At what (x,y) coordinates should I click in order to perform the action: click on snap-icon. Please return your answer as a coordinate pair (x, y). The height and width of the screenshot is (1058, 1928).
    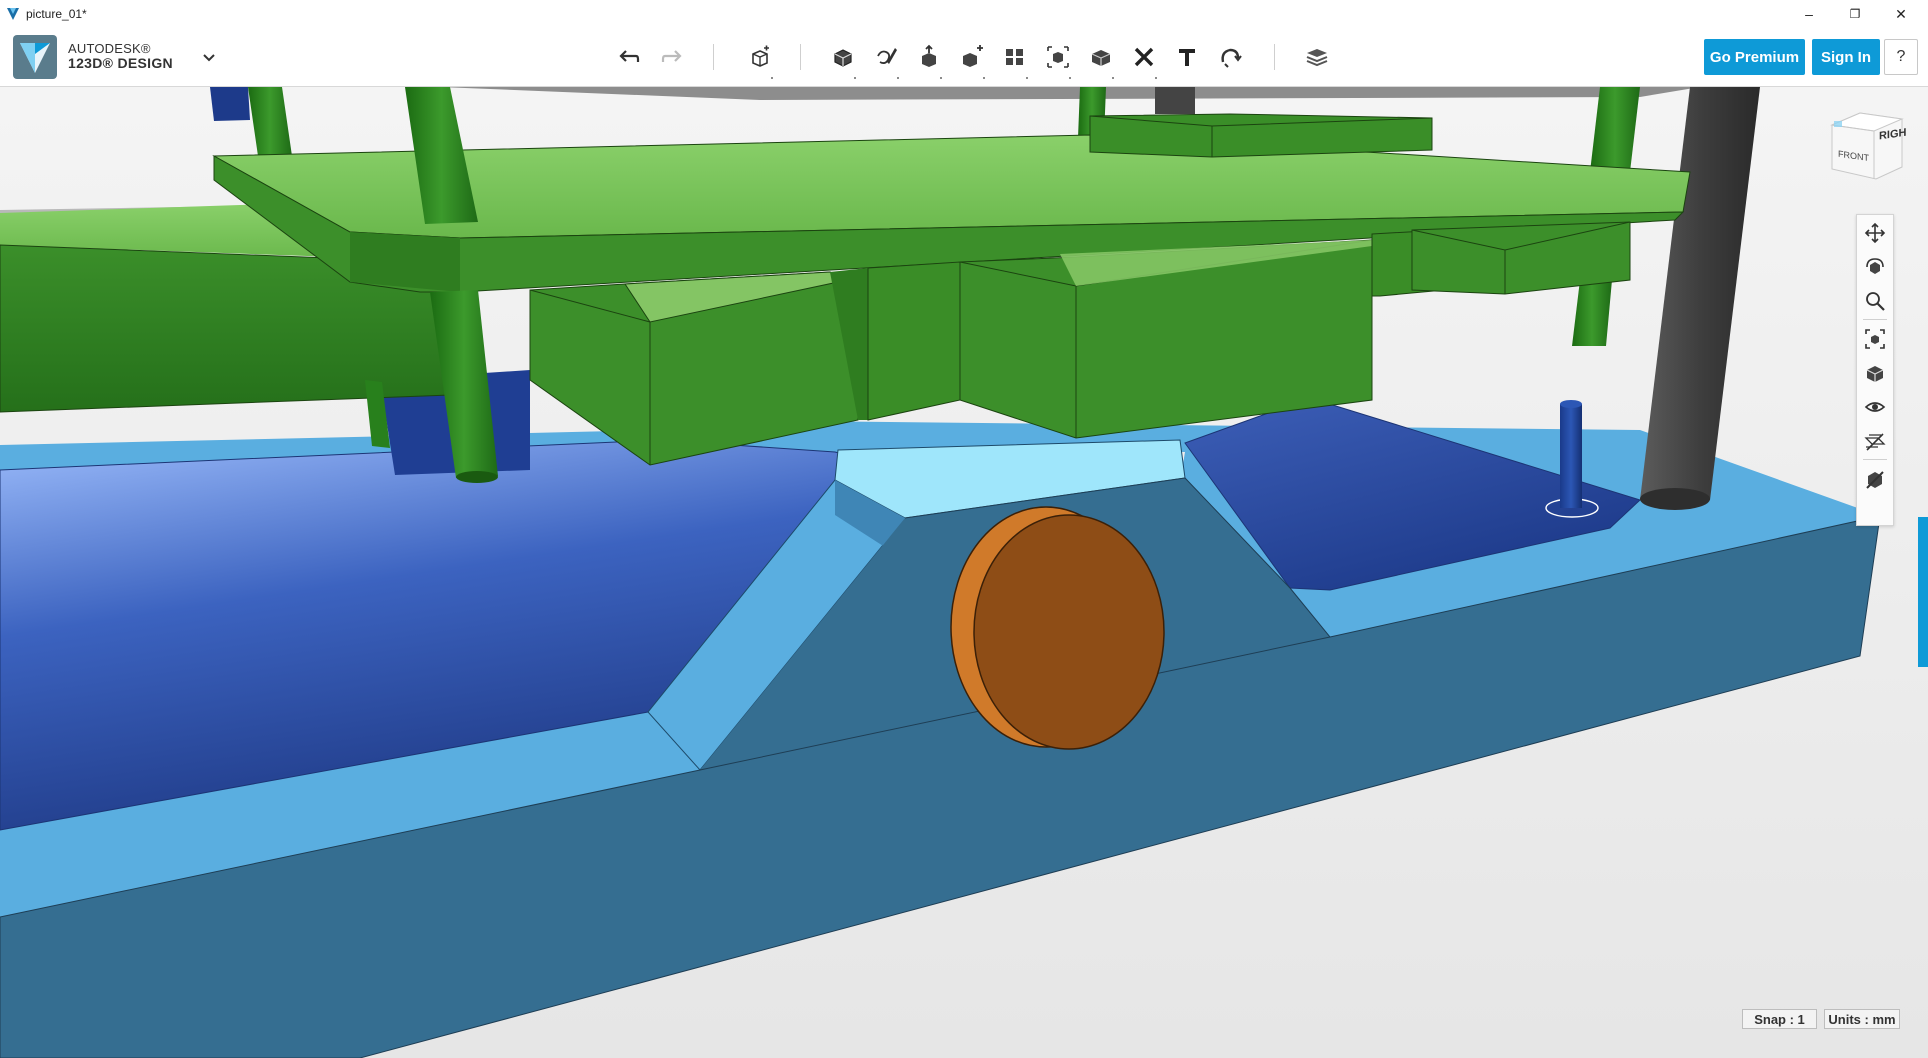
    Looking at the image, I should click on (1231, 58).